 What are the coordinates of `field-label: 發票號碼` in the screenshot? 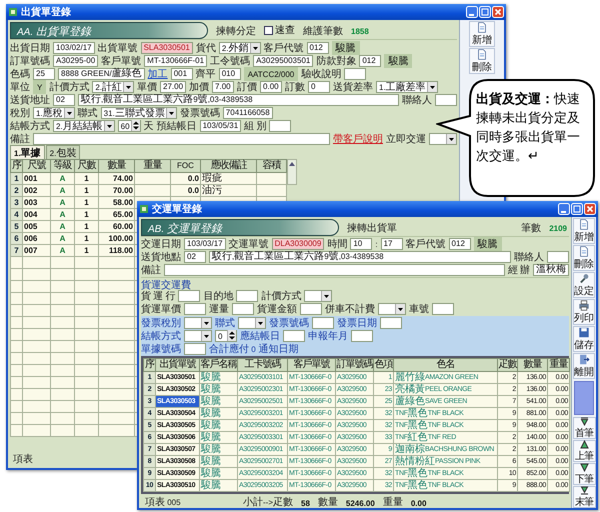 It's located at (289, 323).